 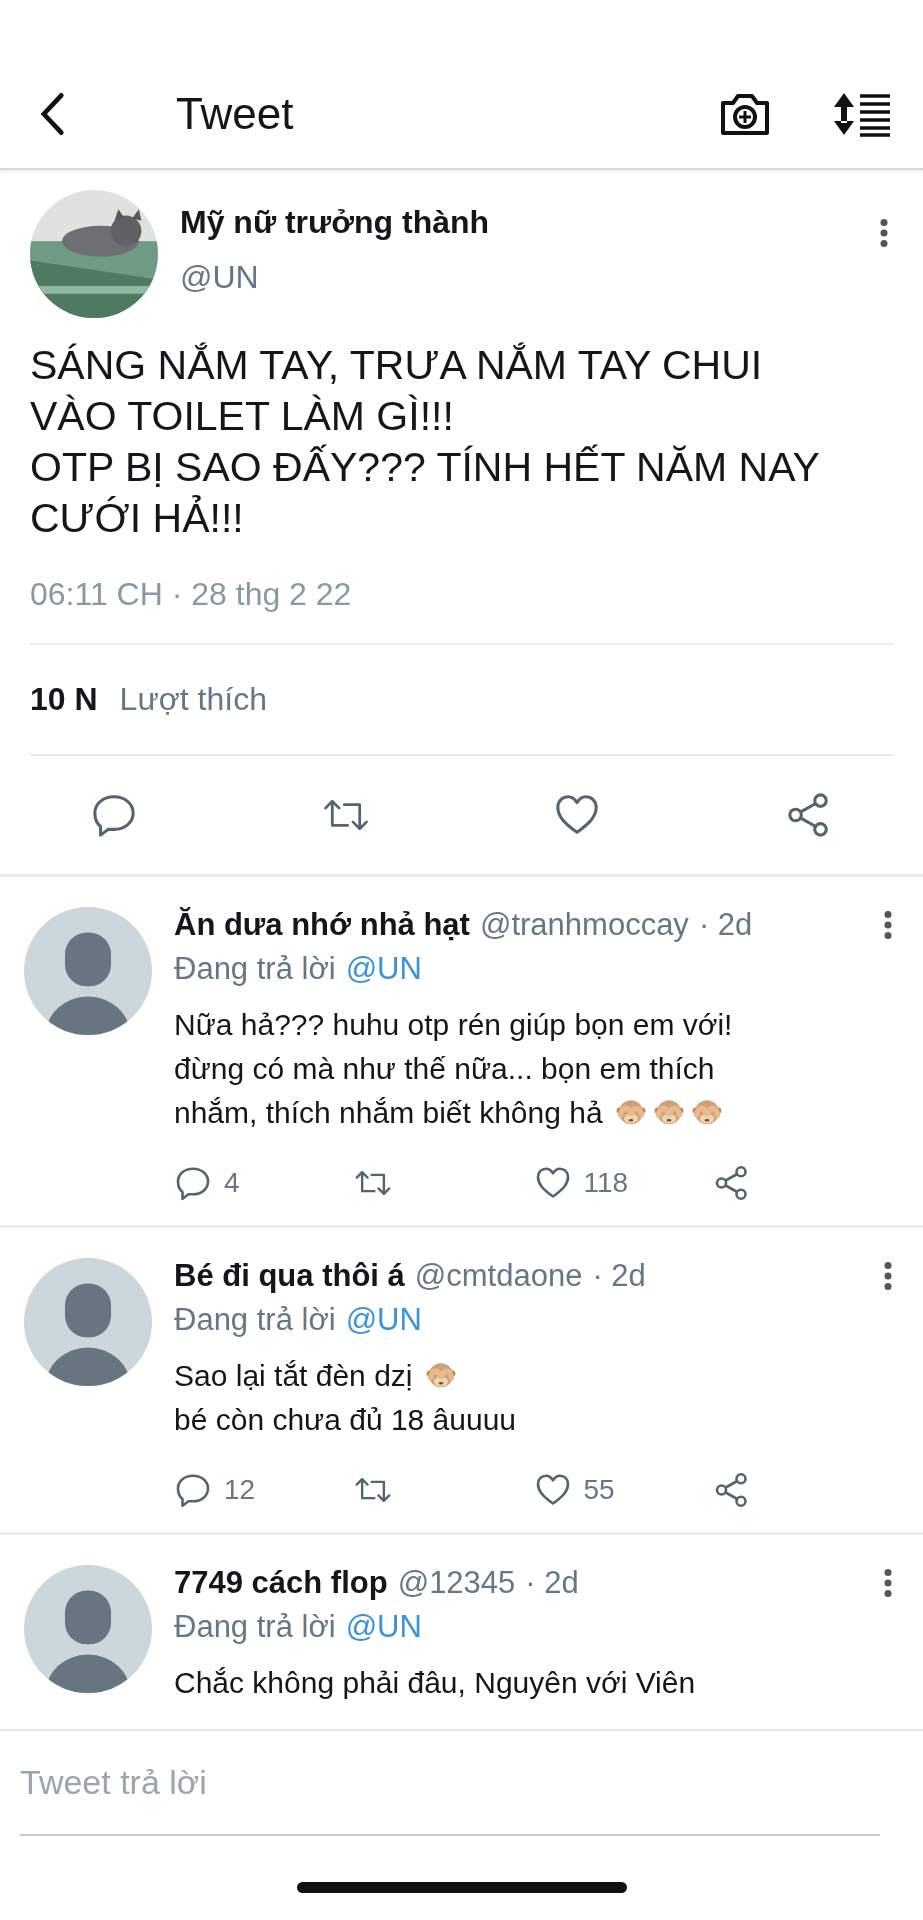 What do you see at coordinates (289, 1276) in the screenshot?
I see `reply-author-name: Bé đi qua thôi á` at bounding box center [289, 1276].